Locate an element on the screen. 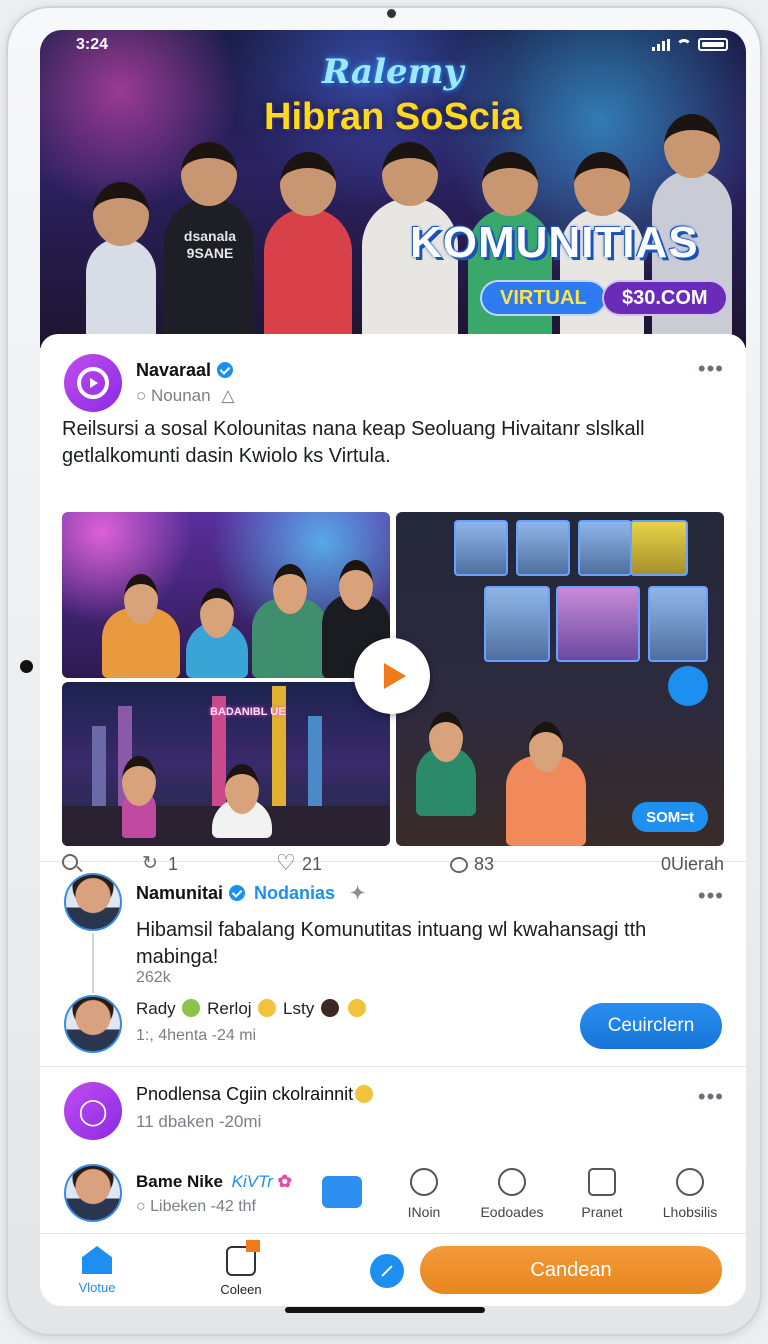 The width and height of the screenshot is (768, 1344). post-title: Pnodlensa Cgiin ckolrainnit is located at coordinates (255, 1094).